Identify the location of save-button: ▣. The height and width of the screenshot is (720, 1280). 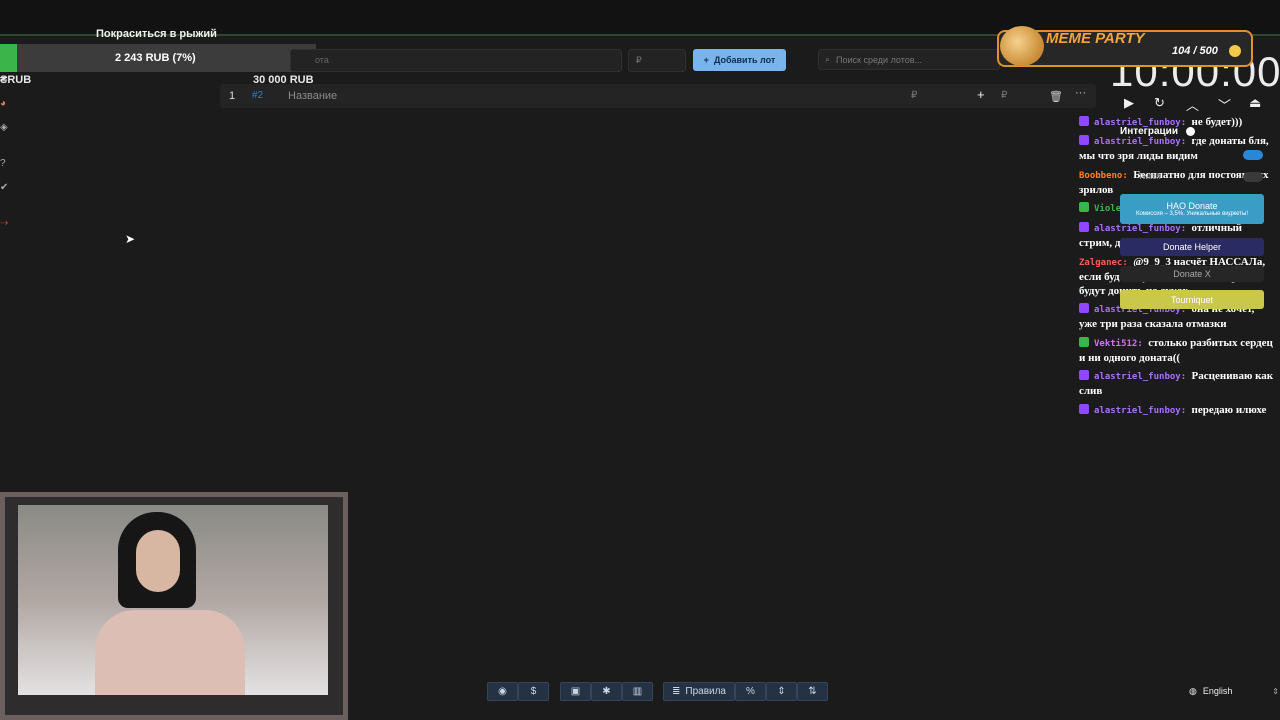
(575, 691).